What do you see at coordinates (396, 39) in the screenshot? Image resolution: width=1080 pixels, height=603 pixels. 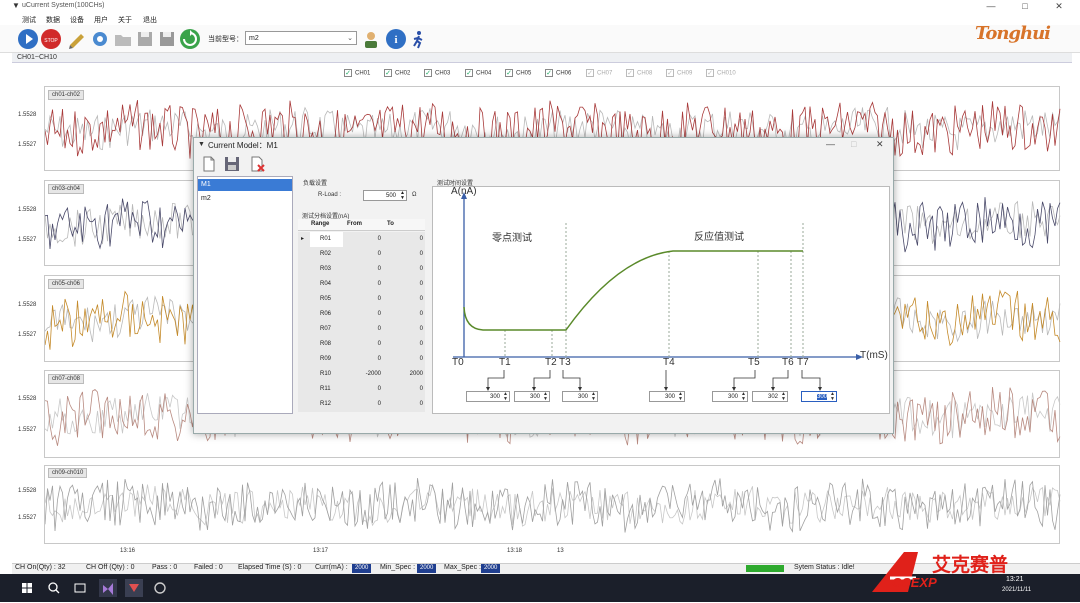 I see `info-icon: i` at bounding box center [396, 39].